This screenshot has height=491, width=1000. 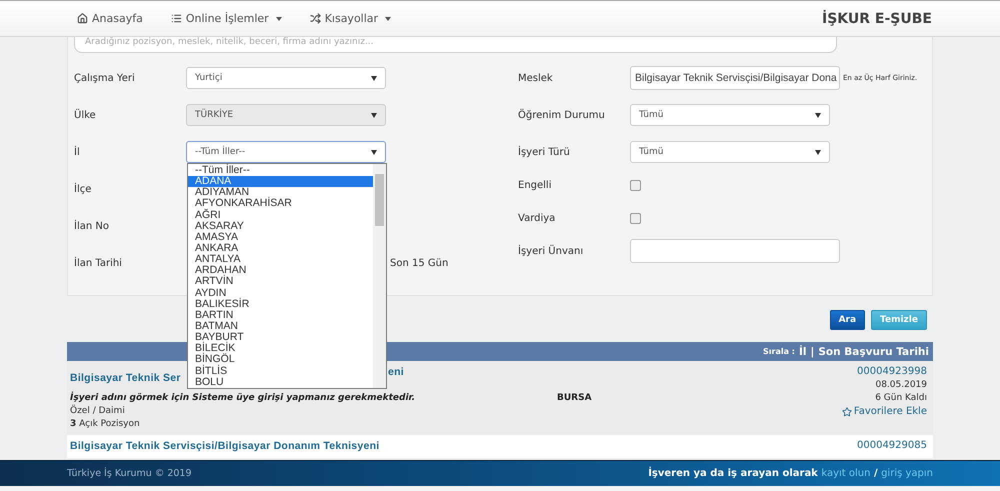 What do you see at coordinates (92, 226) in the screenshot?
I see `field-label: İlan No` at bounding box center [92, 226].